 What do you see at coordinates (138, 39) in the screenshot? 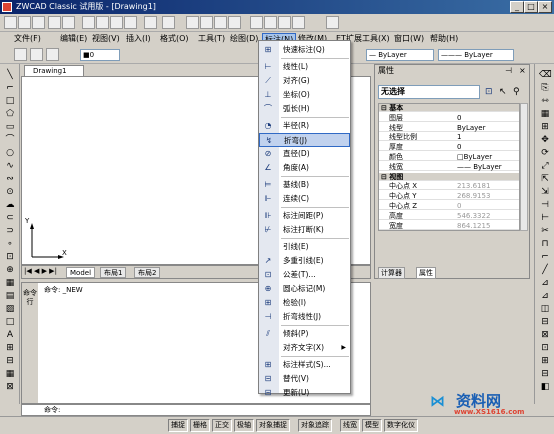
I see `menu-3: 插入(I)` at bounding box center [138, 39].